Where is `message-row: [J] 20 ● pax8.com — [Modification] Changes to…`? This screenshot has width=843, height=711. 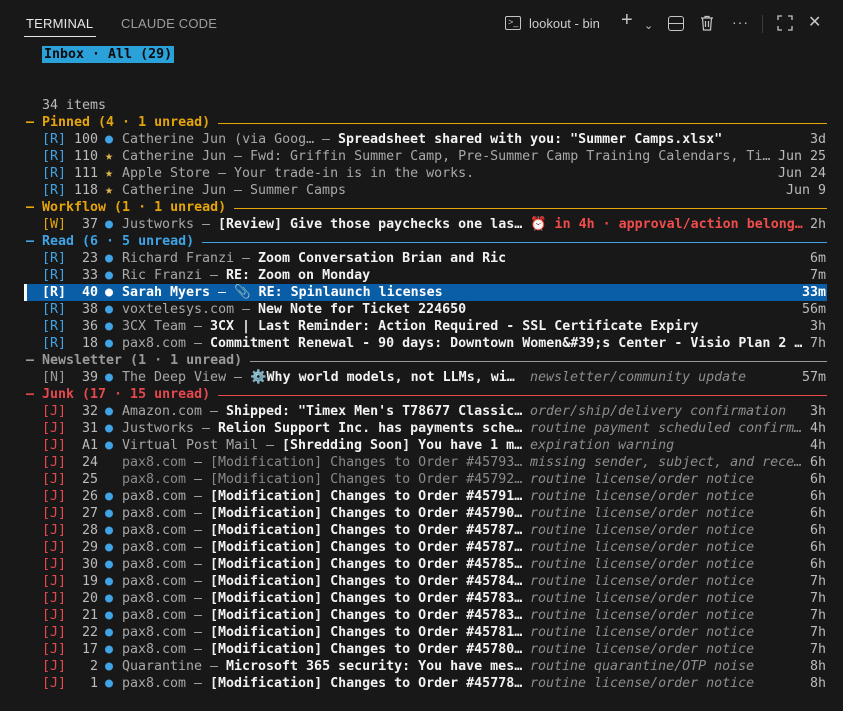
message-row: [J] 20 ● pax8.com — [Modification] Changes to… is located at coordinates (421, 598).